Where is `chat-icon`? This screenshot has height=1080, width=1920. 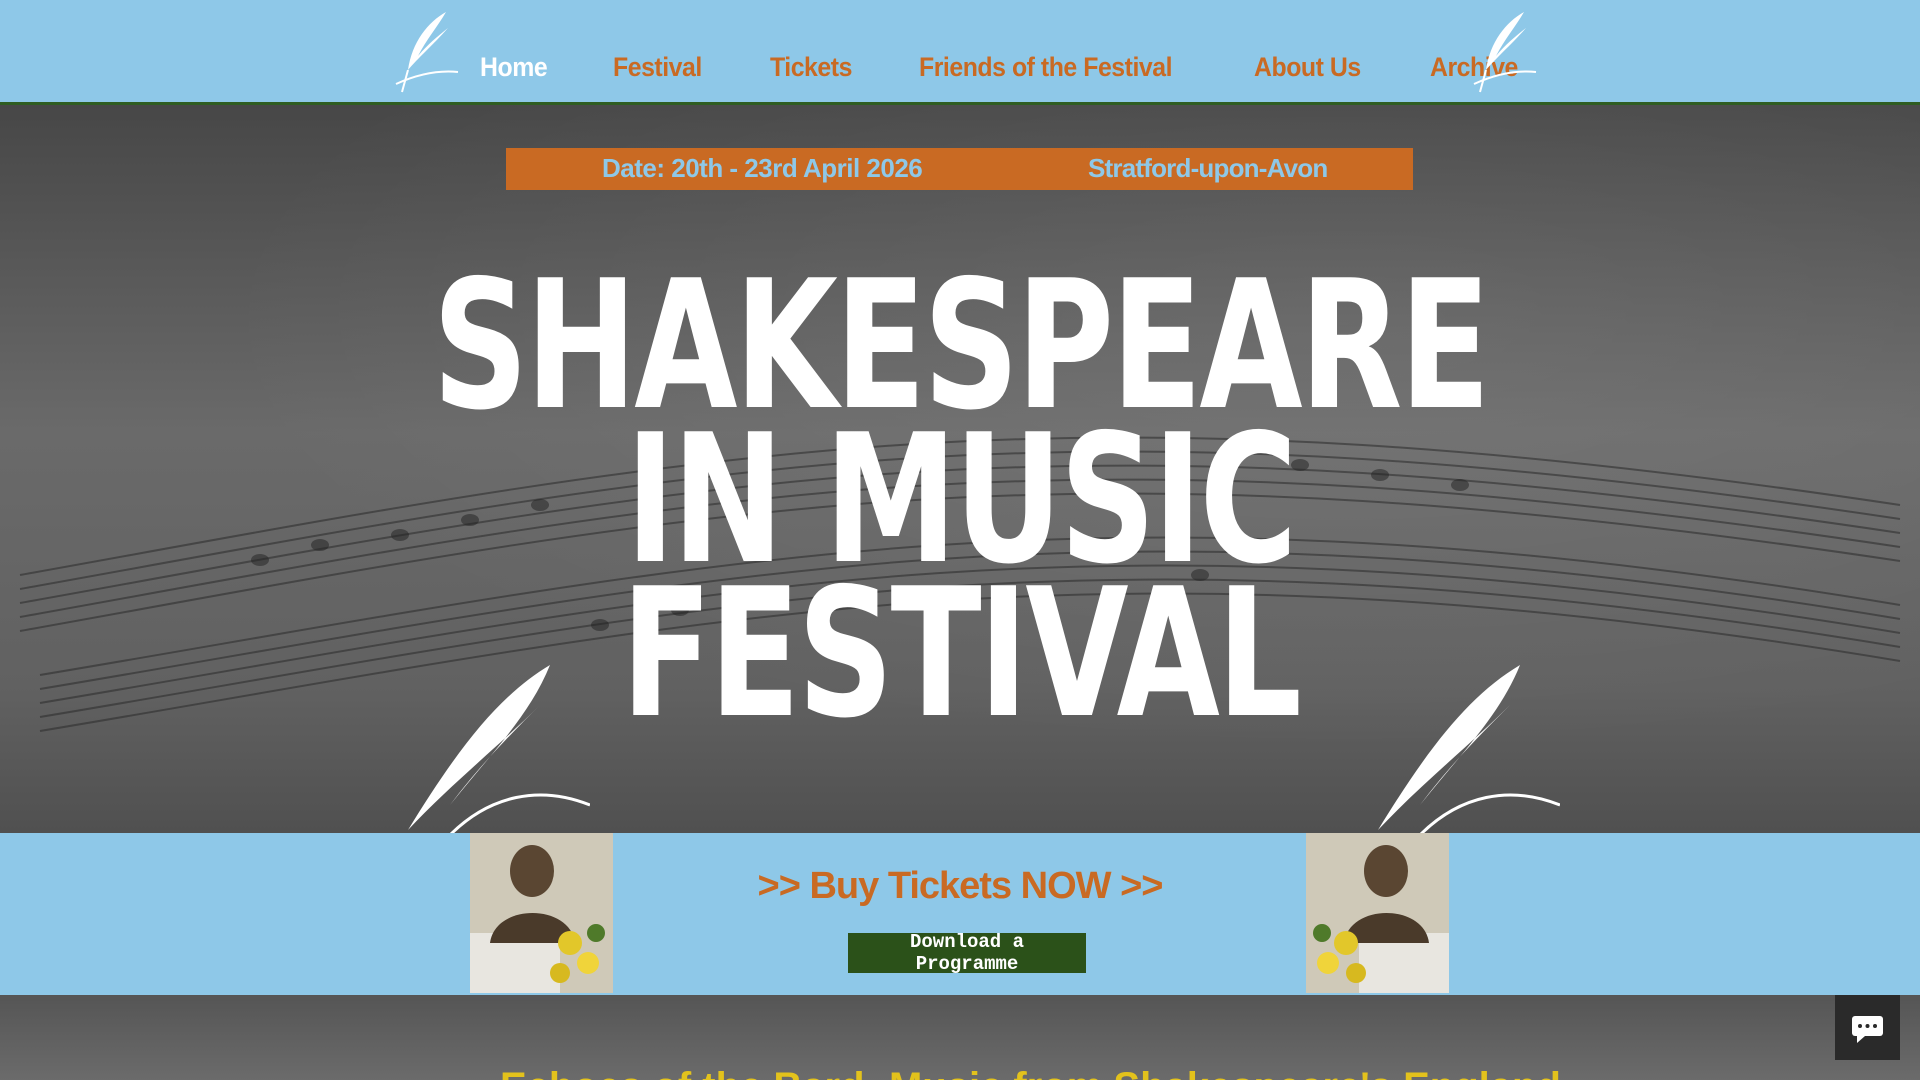
chat-icon is located at coordinates (1867, 1029).